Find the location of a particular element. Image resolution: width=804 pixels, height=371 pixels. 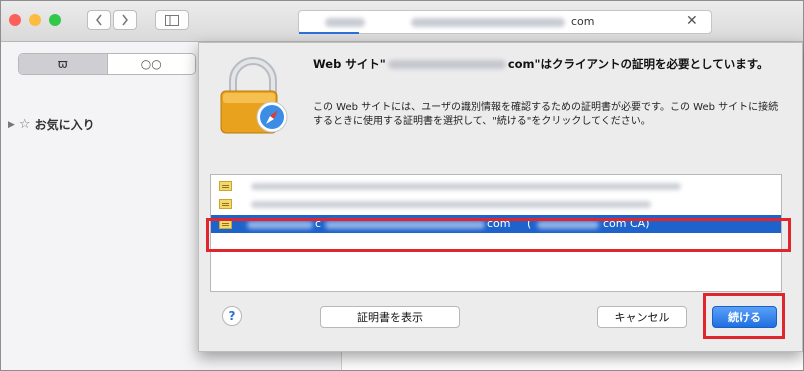

sidebar-toggle-button is located at coordinates (172, 20).